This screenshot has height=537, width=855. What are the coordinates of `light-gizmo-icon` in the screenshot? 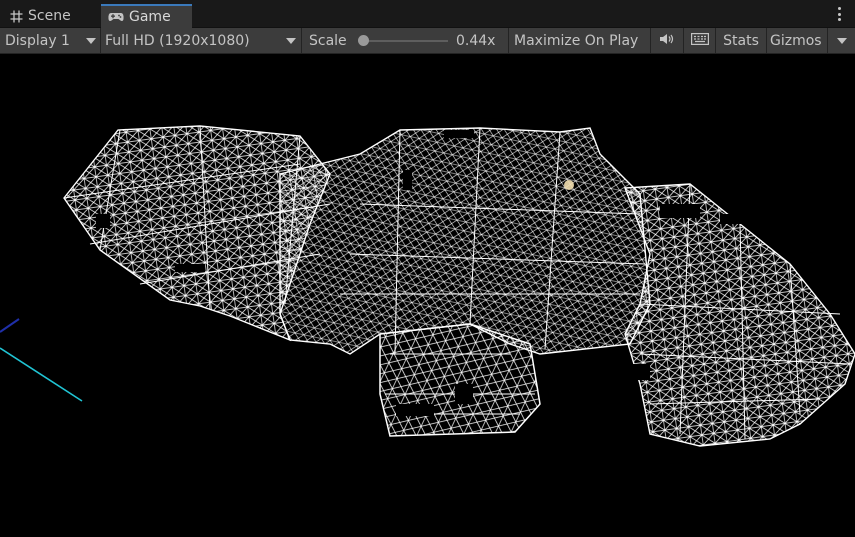 It's located at (569, 185).